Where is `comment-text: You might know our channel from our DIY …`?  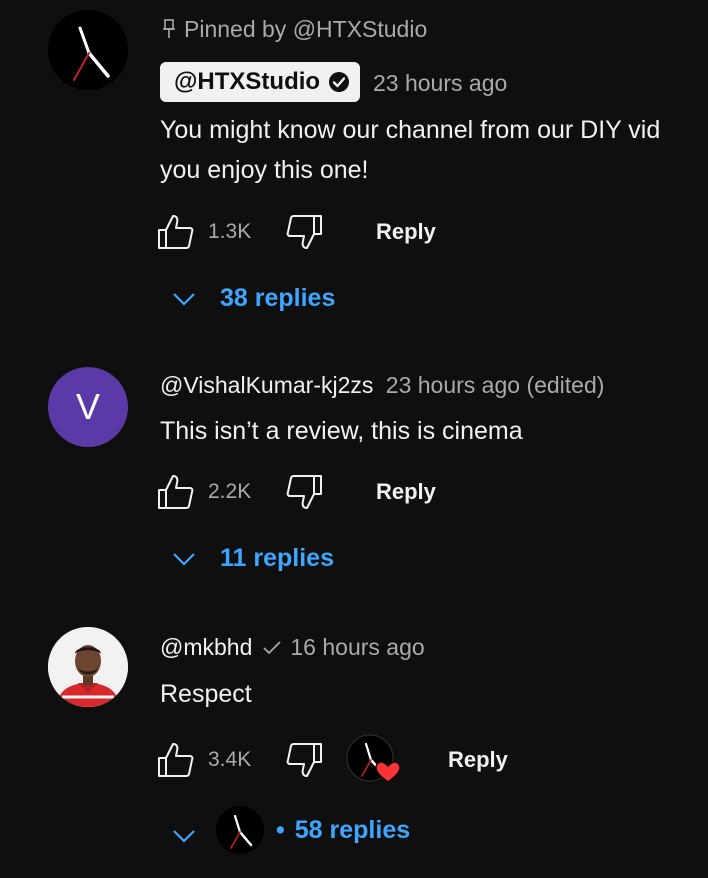 comment-text: You might know our channel from our DIY … is located at coordinates (410, 150).